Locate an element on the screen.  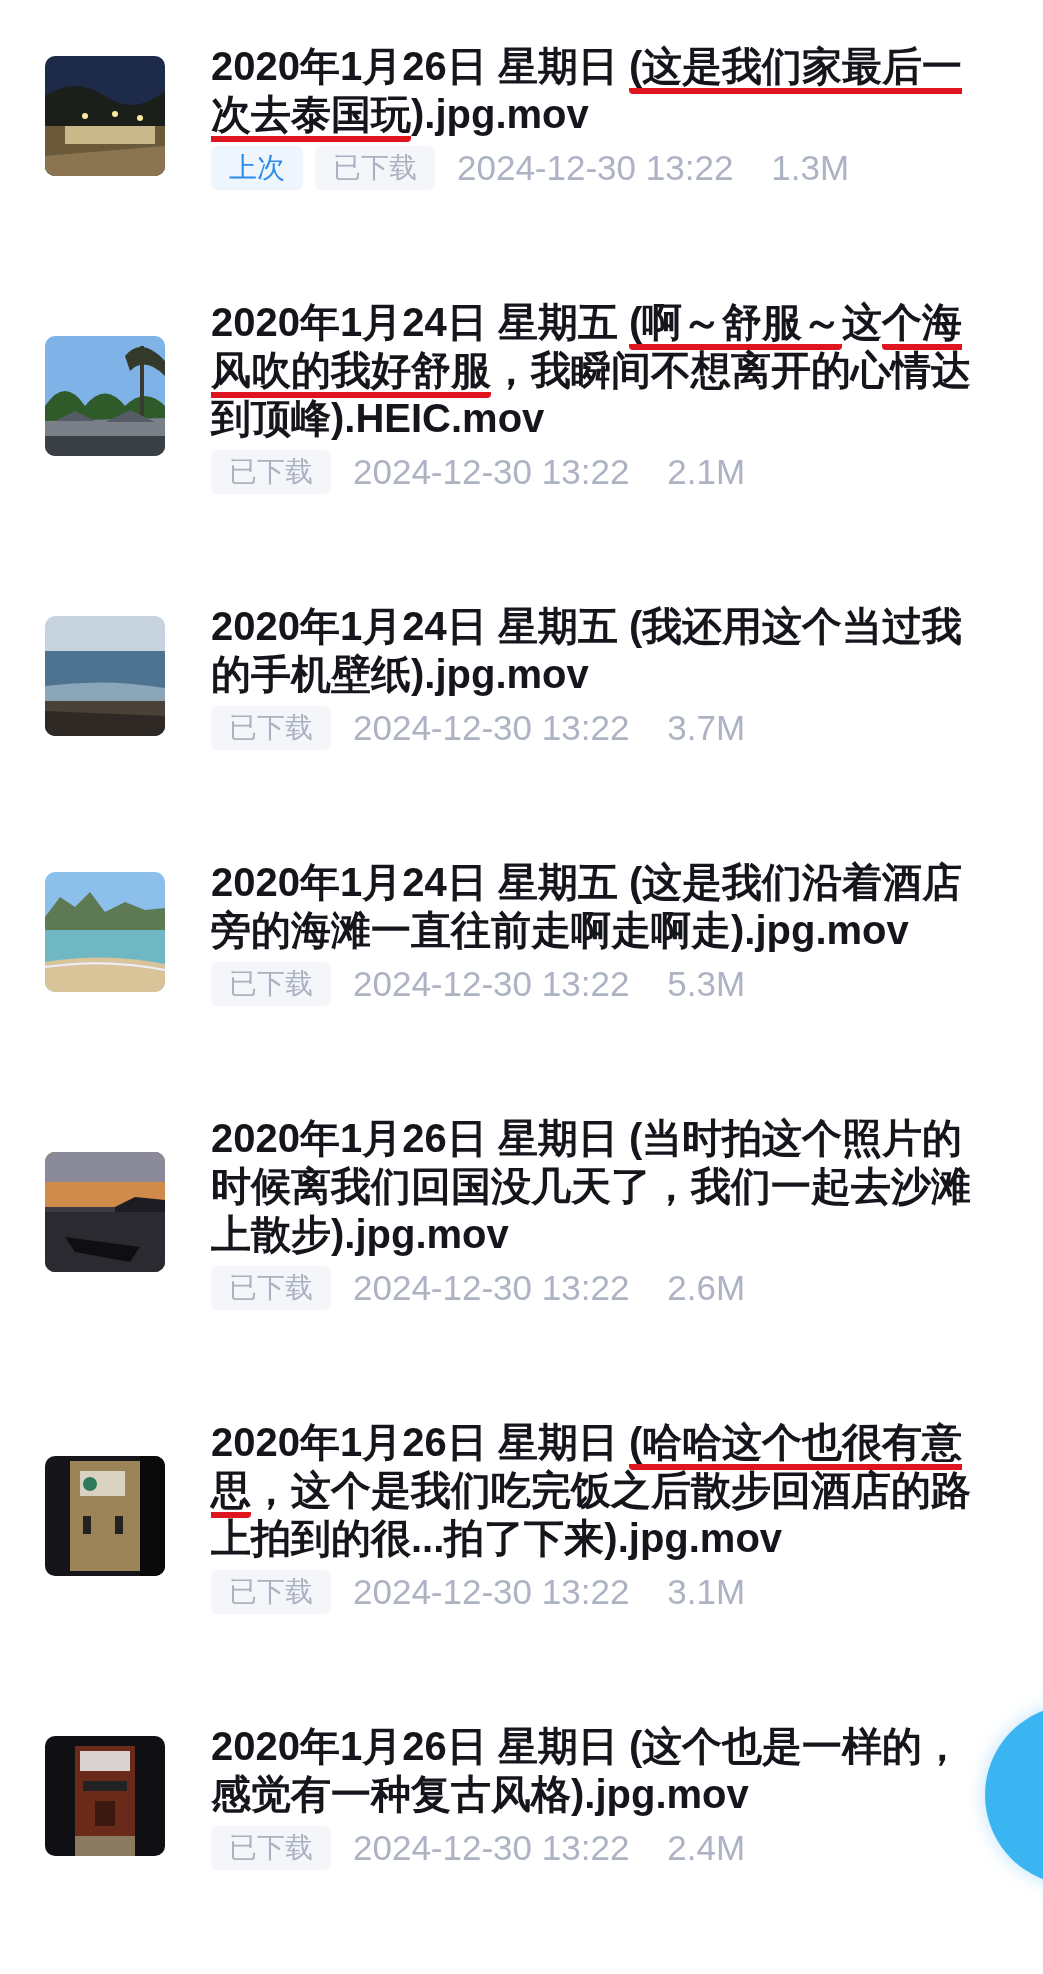
file-size: 1.3M is located at coordinates (810, 168).